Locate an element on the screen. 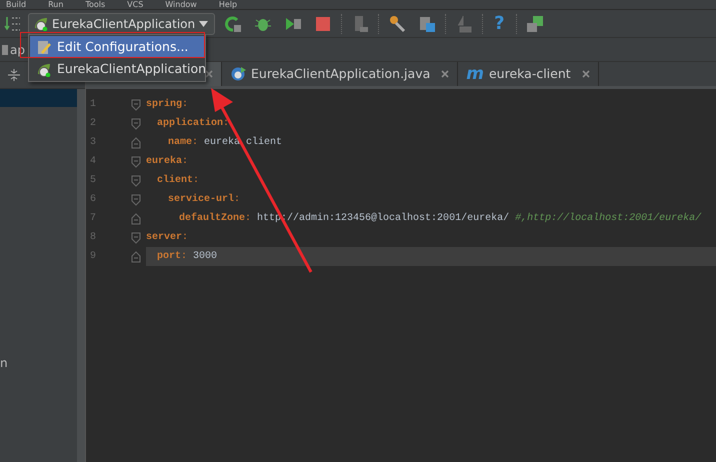  menu-item: Tools is located at coordinates (95, 4).